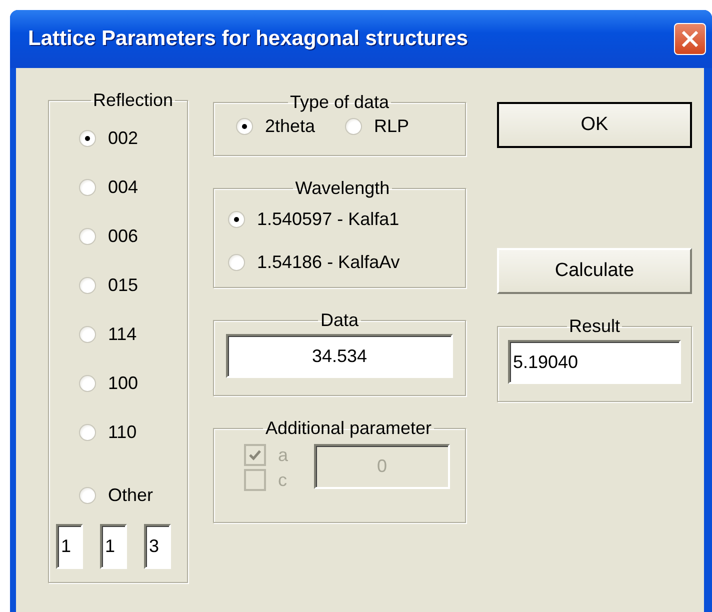 The height and width of the screenshot is (612, 712). I want to click on radio-label: Other, so click(131, 495).